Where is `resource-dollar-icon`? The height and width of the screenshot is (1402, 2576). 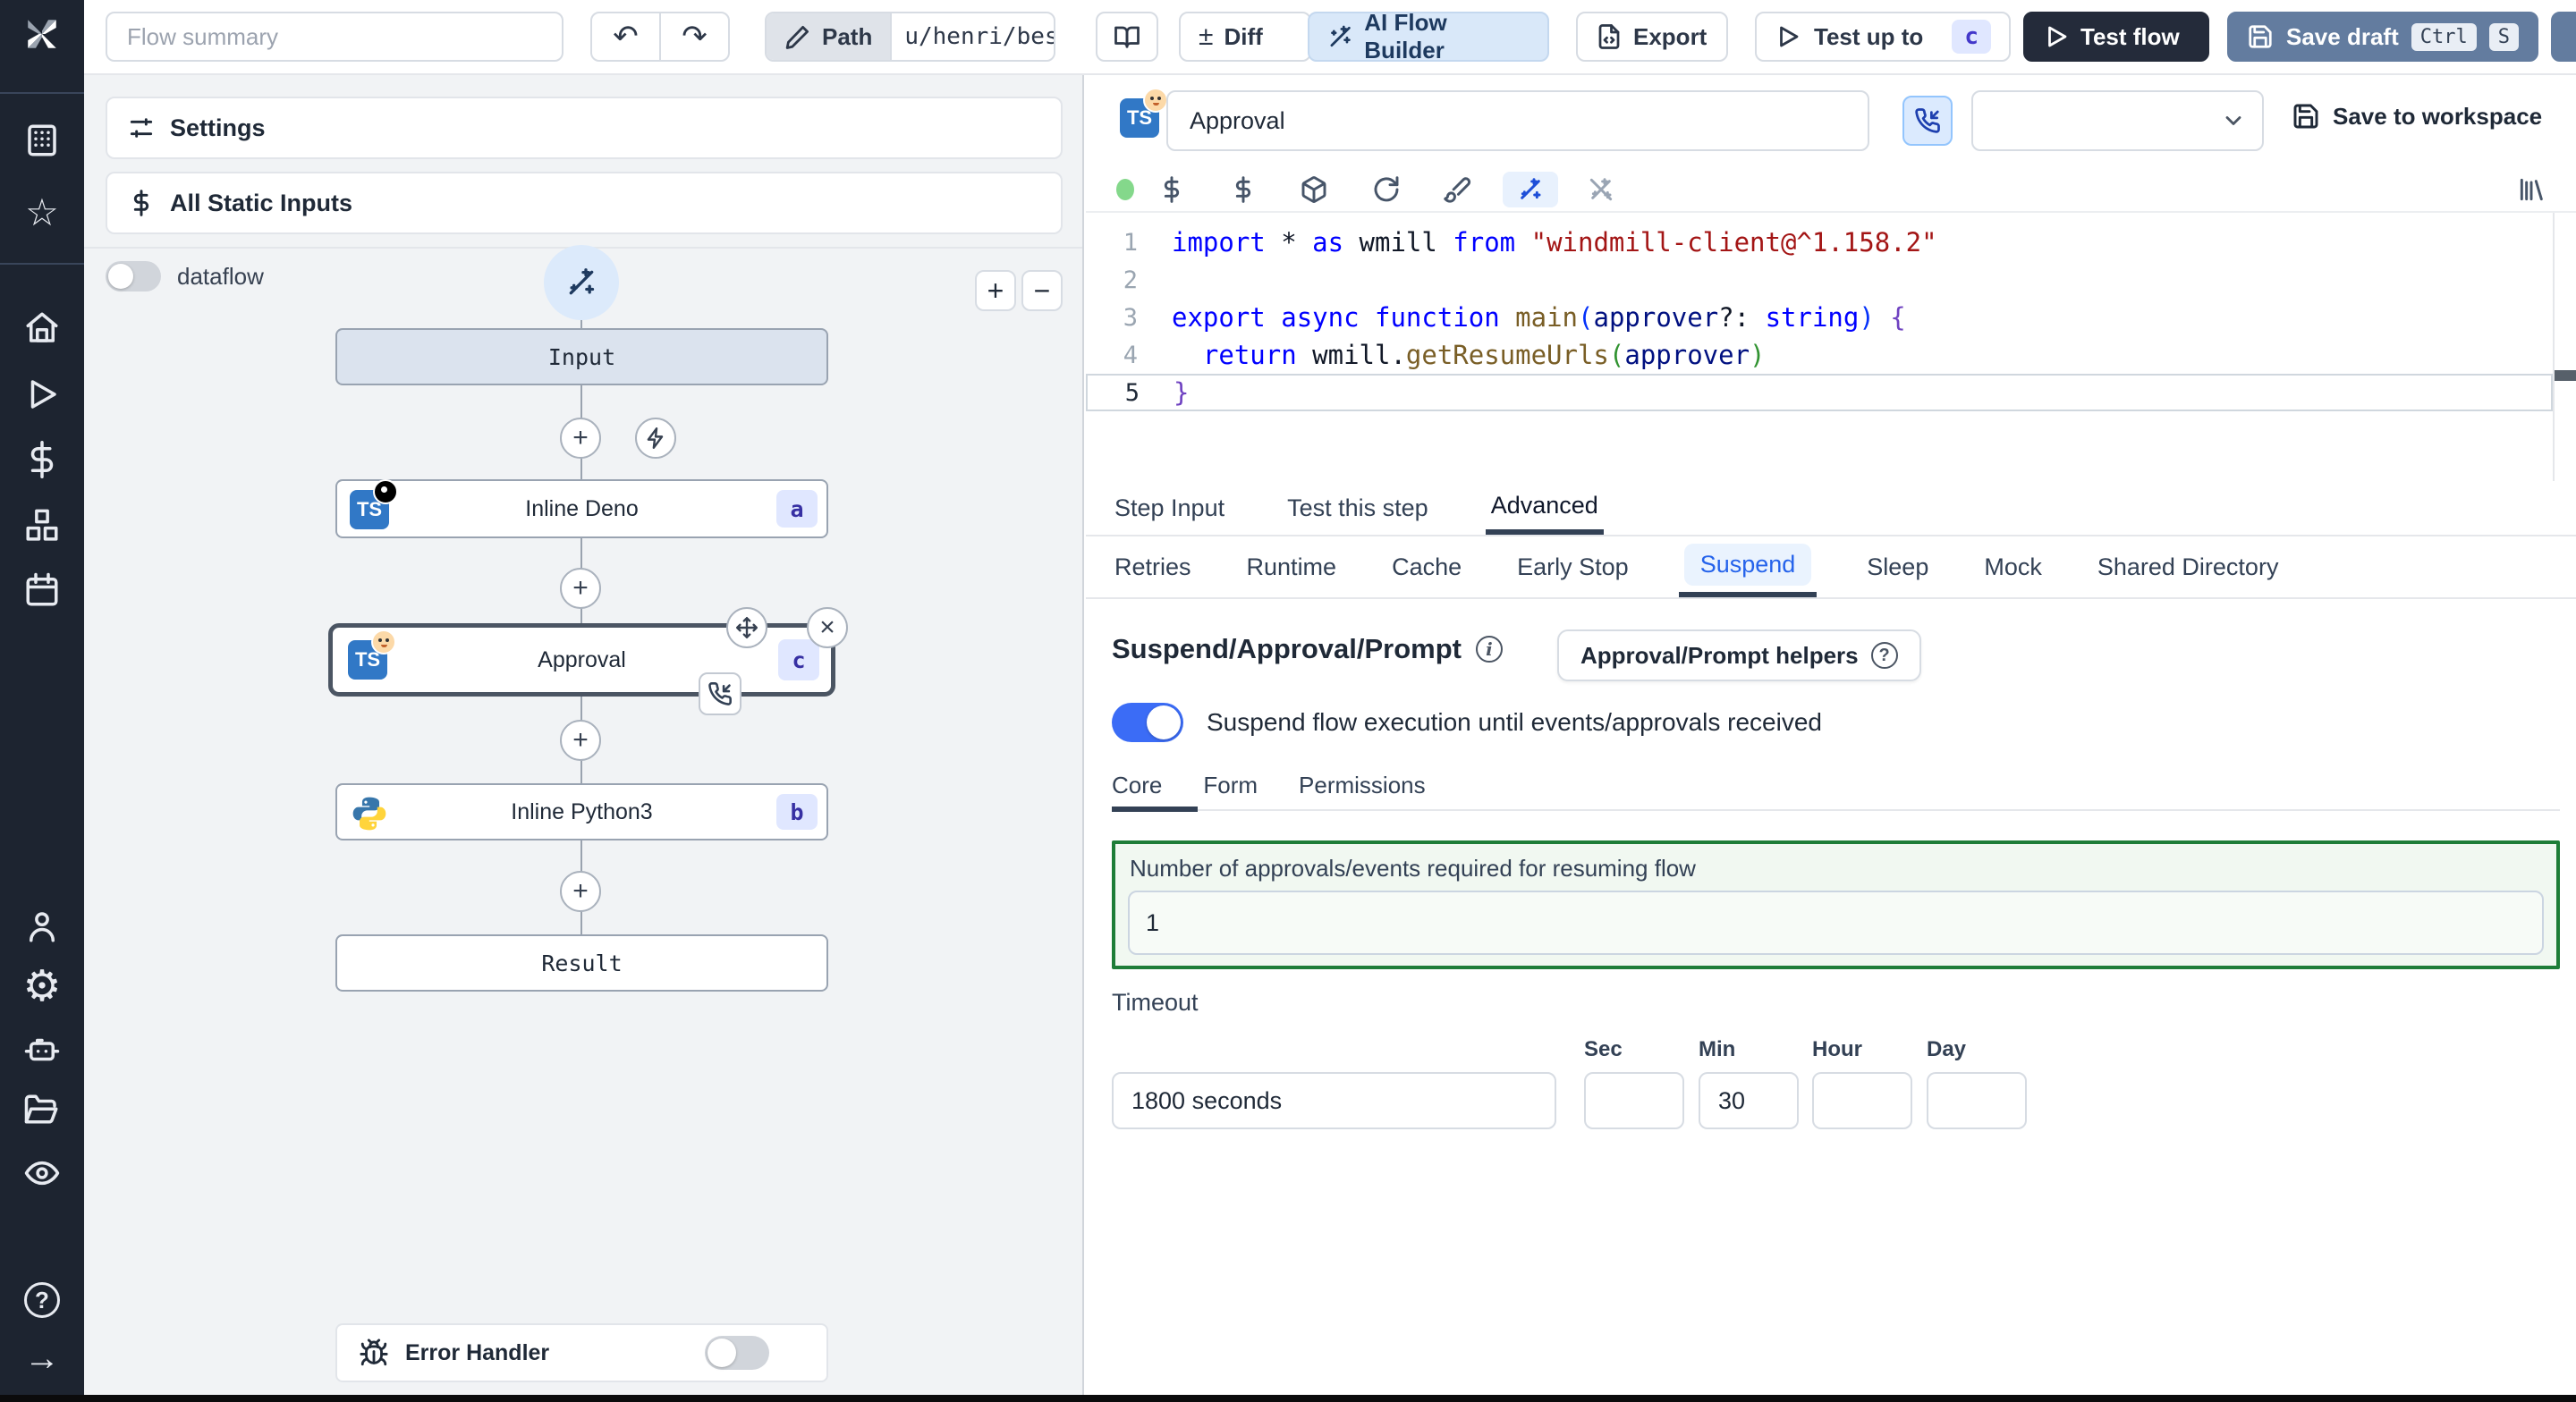
resource-dollar-icon is located at coordinates (1243, 189).